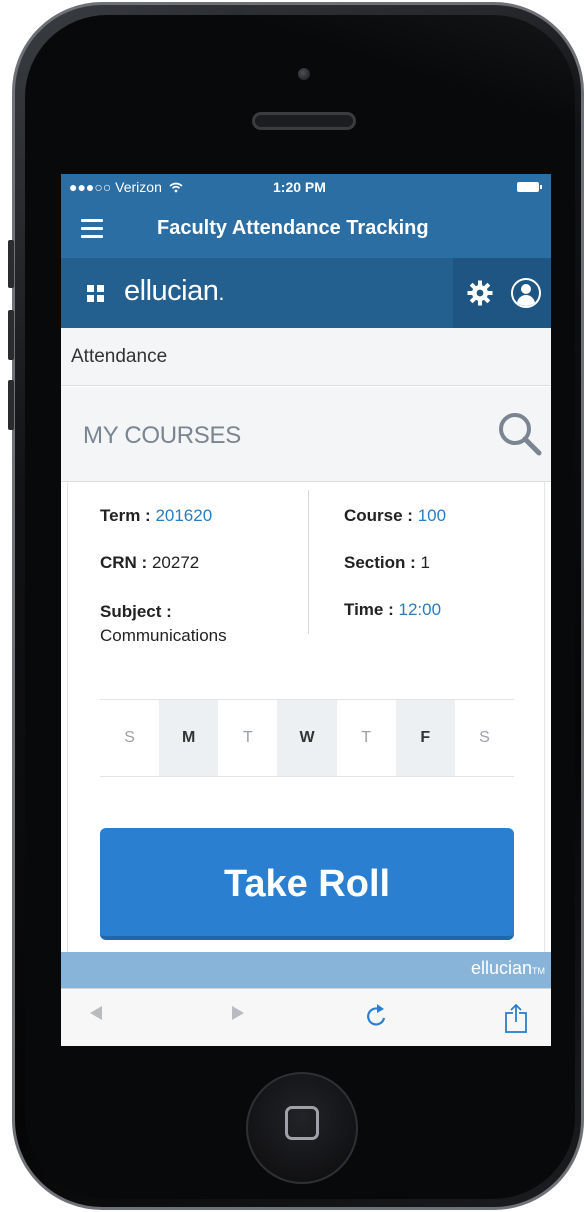 This screenshot has width=584, height=1212. Describe the element at coordinates (484, 737) in the screenshot. I see `day-saturday: S` at that location.